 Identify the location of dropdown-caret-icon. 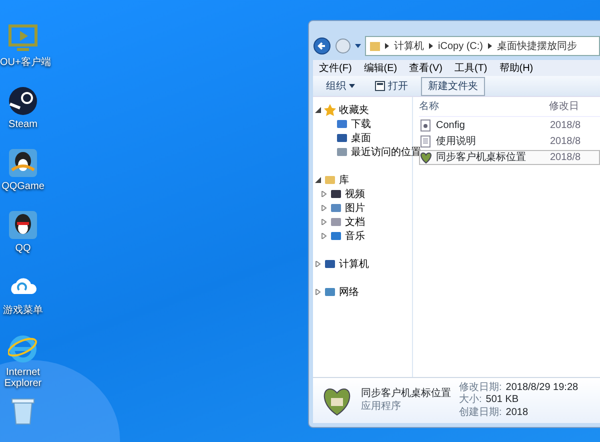
(358, 46).